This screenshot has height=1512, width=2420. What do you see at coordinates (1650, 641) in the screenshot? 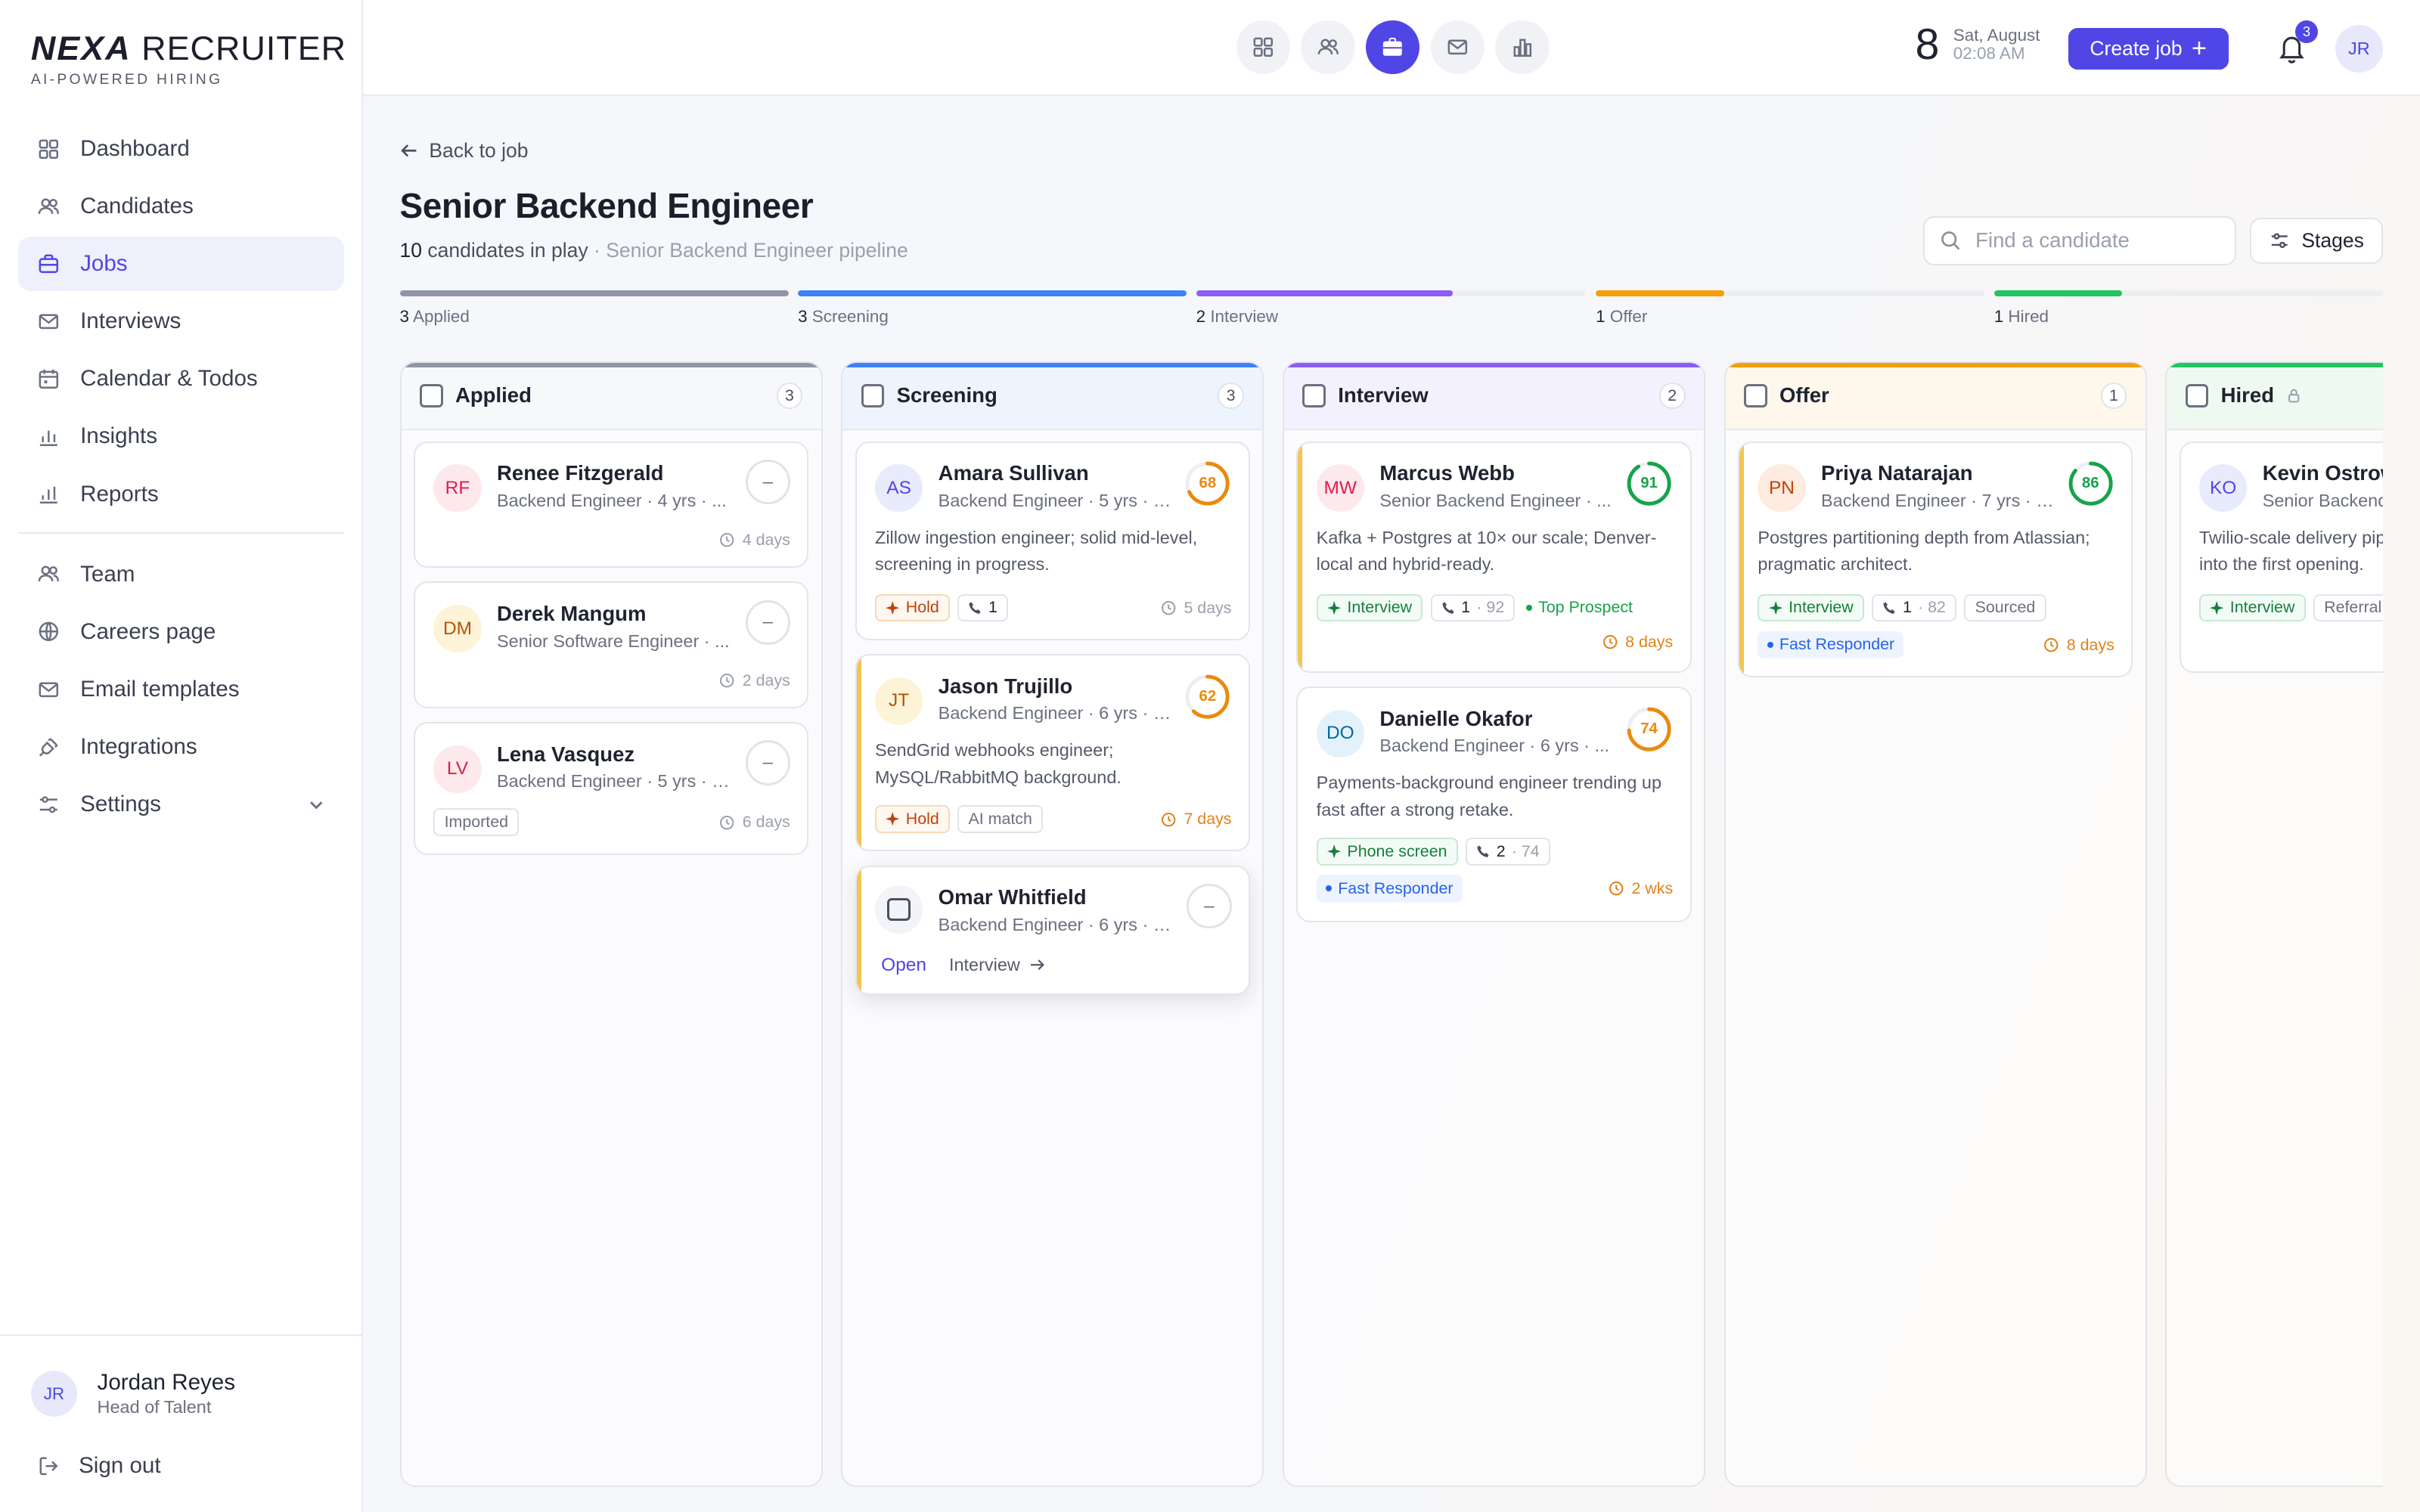
I see `time-label: 8 days` at bounding box center [1650, 641].